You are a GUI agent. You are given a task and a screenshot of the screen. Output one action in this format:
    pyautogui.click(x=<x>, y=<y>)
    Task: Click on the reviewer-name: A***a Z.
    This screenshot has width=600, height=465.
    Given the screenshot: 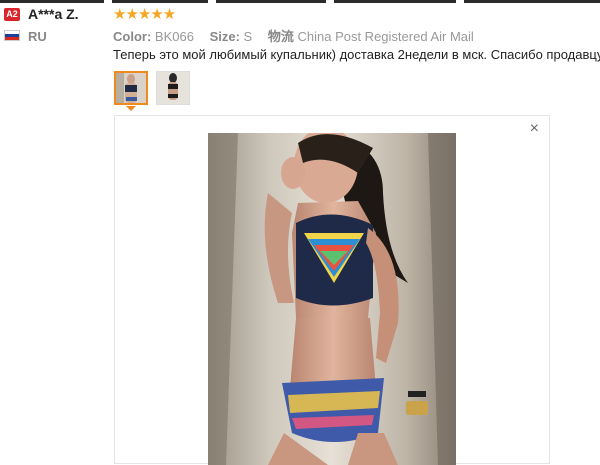 What is the action you would take?
    pyautogui.click(x=53, y=14)
    